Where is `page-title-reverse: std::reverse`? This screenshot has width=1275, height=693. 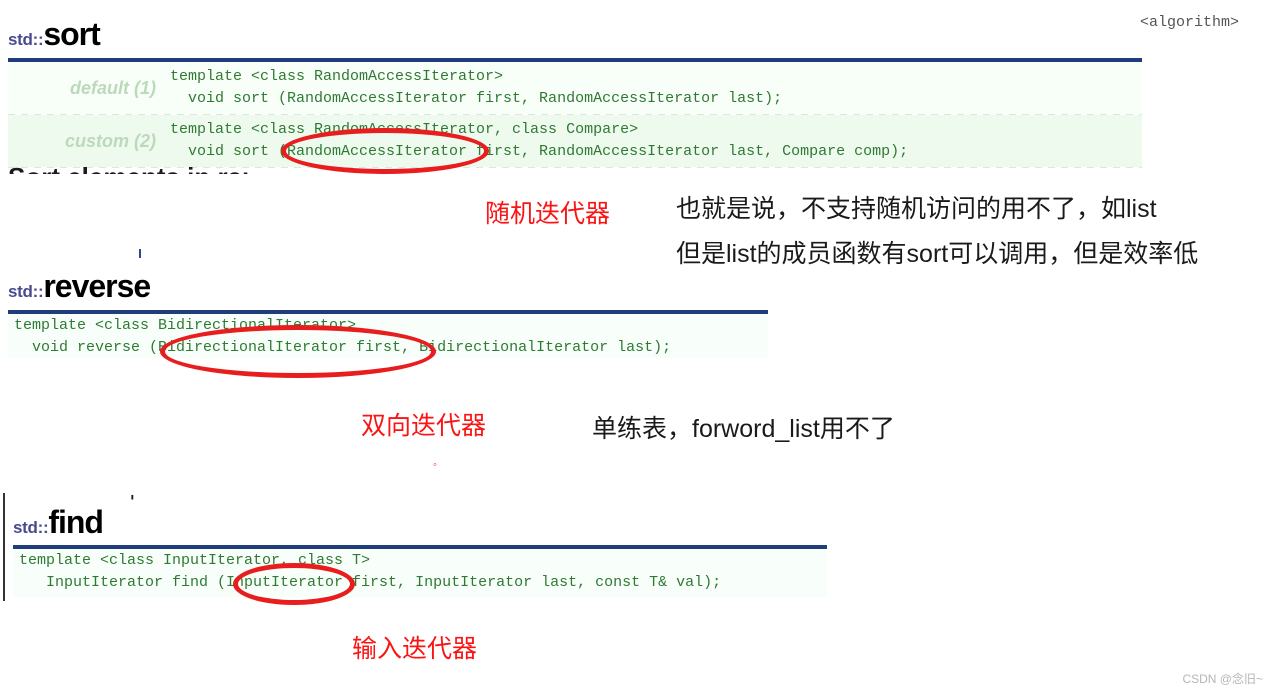
page-title-reverse: std::reverse is located at coordinates (79, 286).